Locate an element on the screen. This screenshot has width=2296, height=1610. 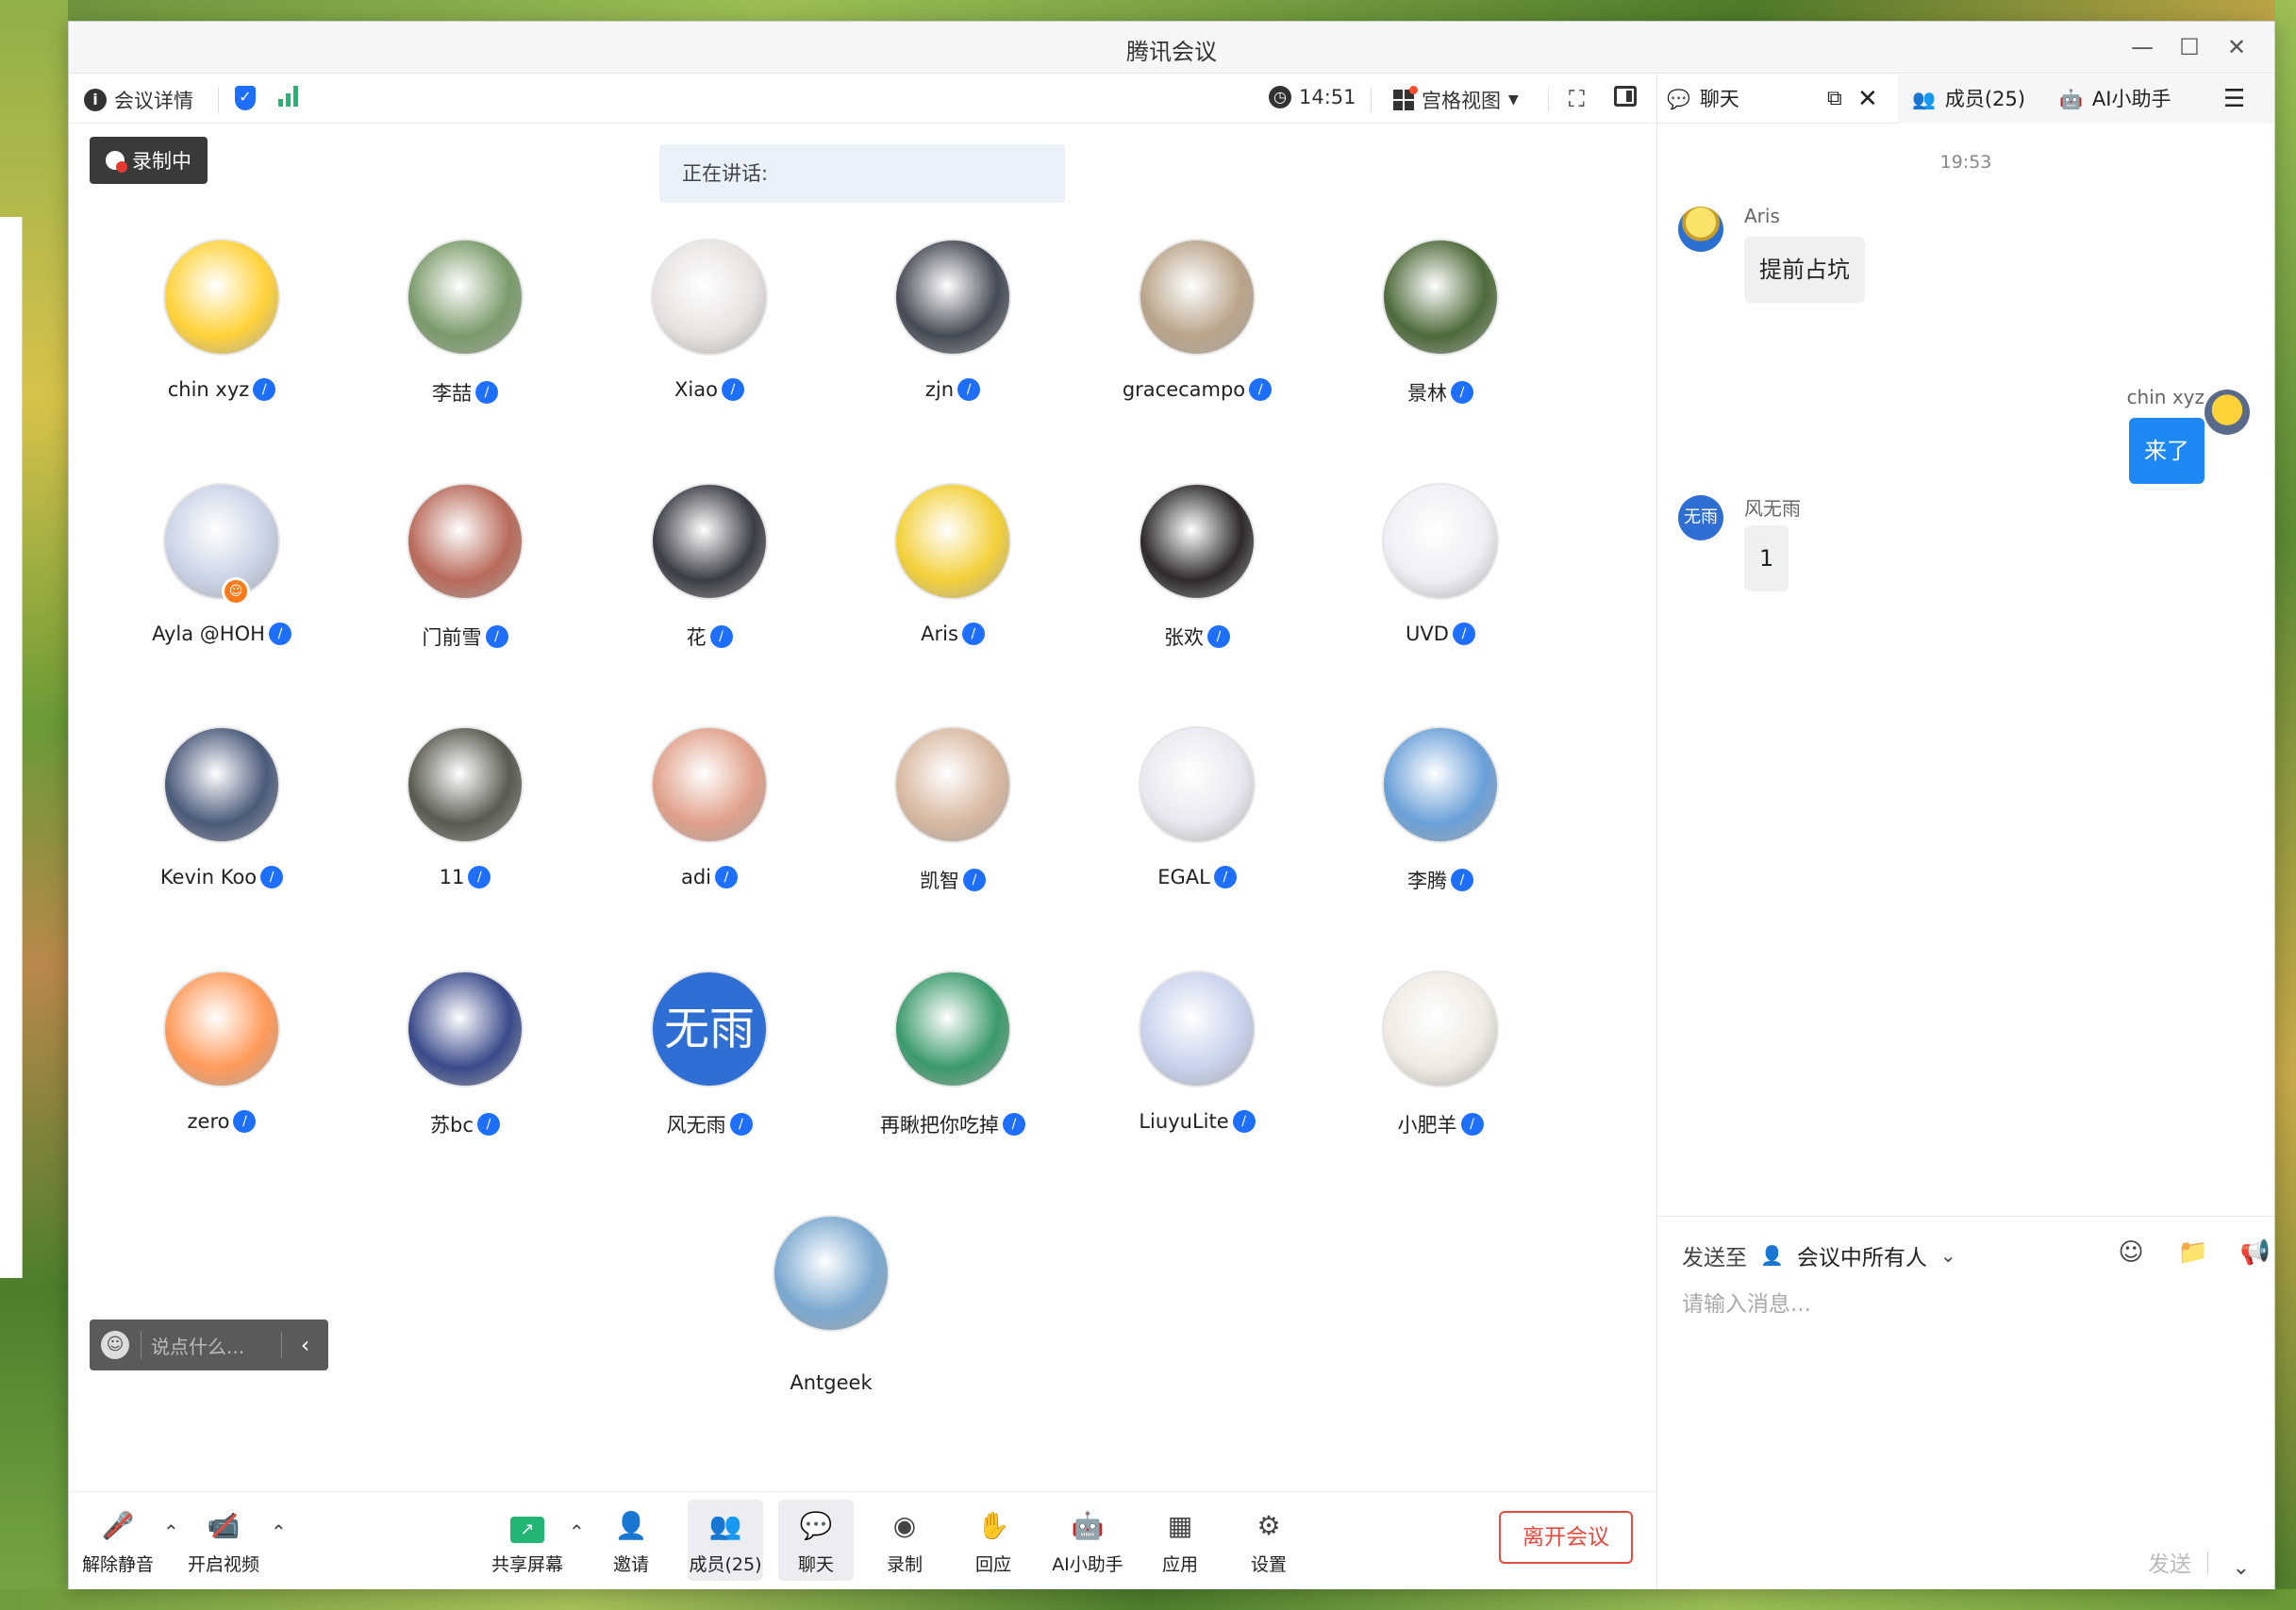
panel-menu-button: ☰ is located at coordinates (2234, 99).